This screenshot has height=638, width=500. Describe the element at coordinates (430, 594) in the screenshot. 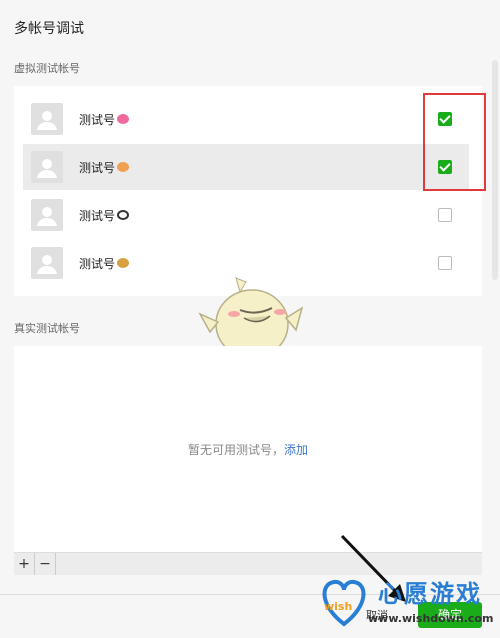

I see `watermark-brand: 心愿游戏` at that location.